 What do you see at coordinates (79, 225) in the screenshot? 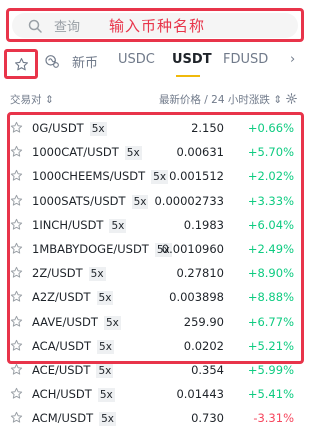
I see `pair-name: 1INCH/USDT 5x` at bounding box center [79, 225].